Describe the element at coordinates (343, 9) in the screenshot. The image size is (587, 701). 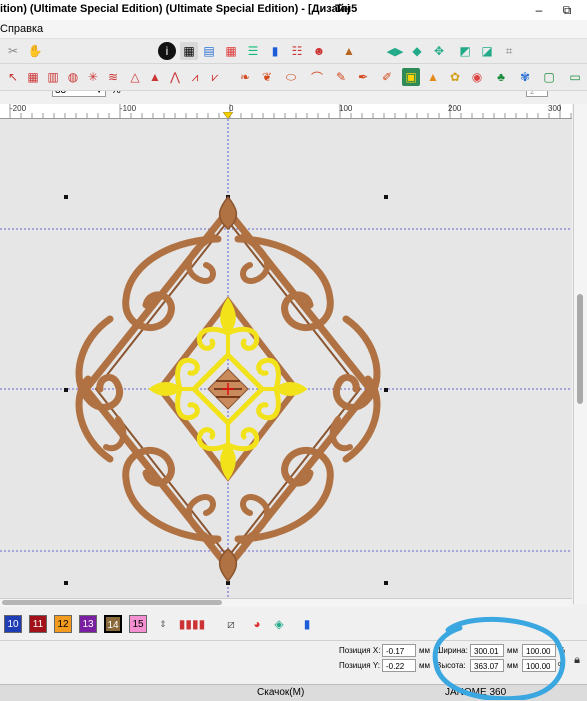
I see `window-title-suffix: Taj` at that location.